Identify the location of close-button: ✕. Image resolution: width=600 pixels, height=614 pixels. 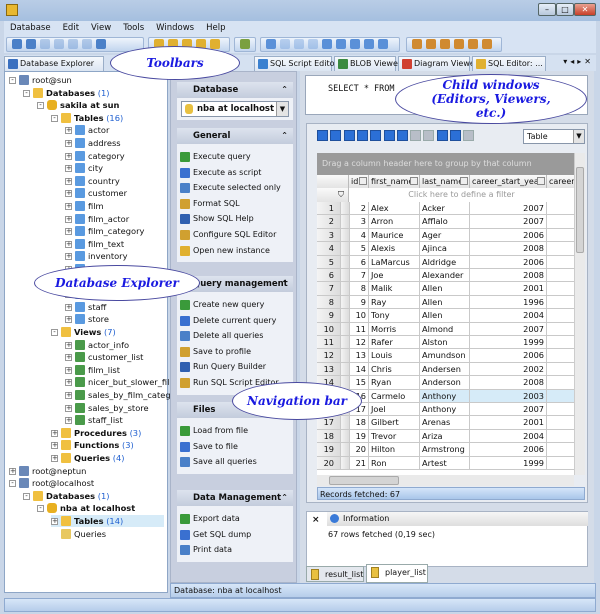
(585, 9).